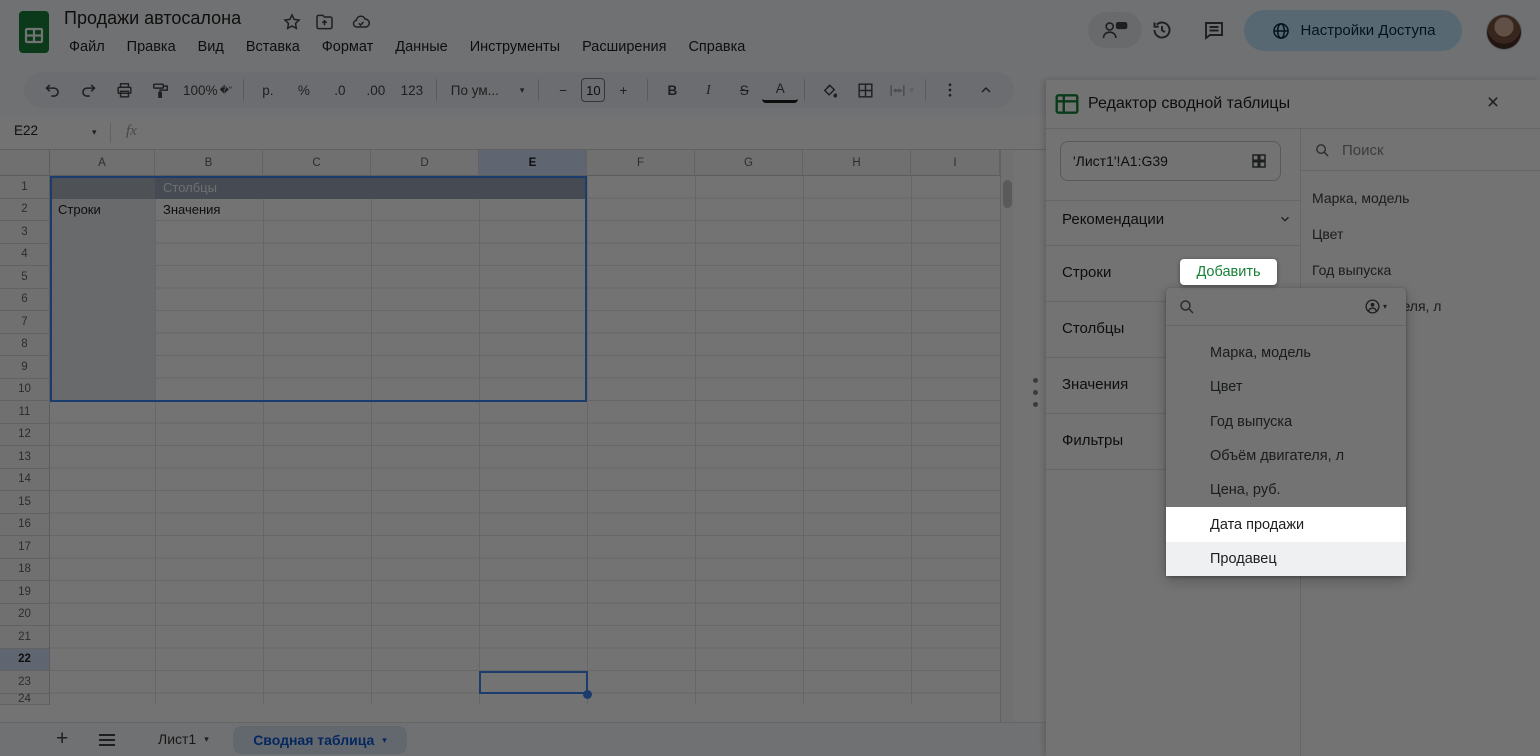 The image size is (1540, 756). Describe the element at coordinates (1286, 559) in the screenshot. I see `dropdown-item-7: Продавец` at that location.